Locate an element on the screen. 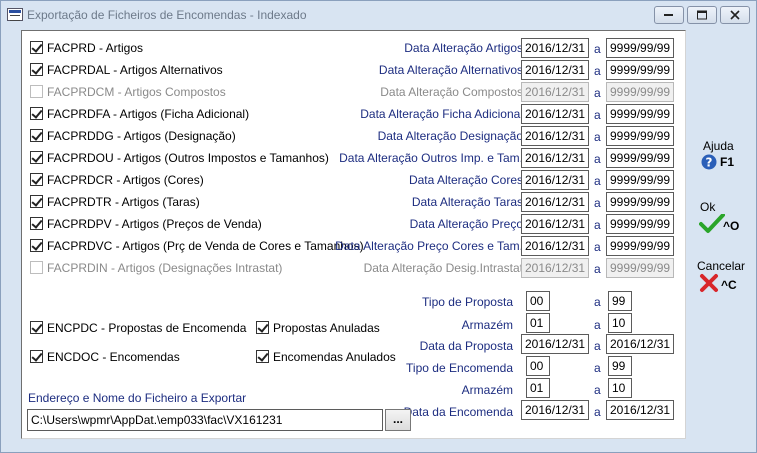  encomendas-anuladas-checkbox is located at coordinates (262, 356).